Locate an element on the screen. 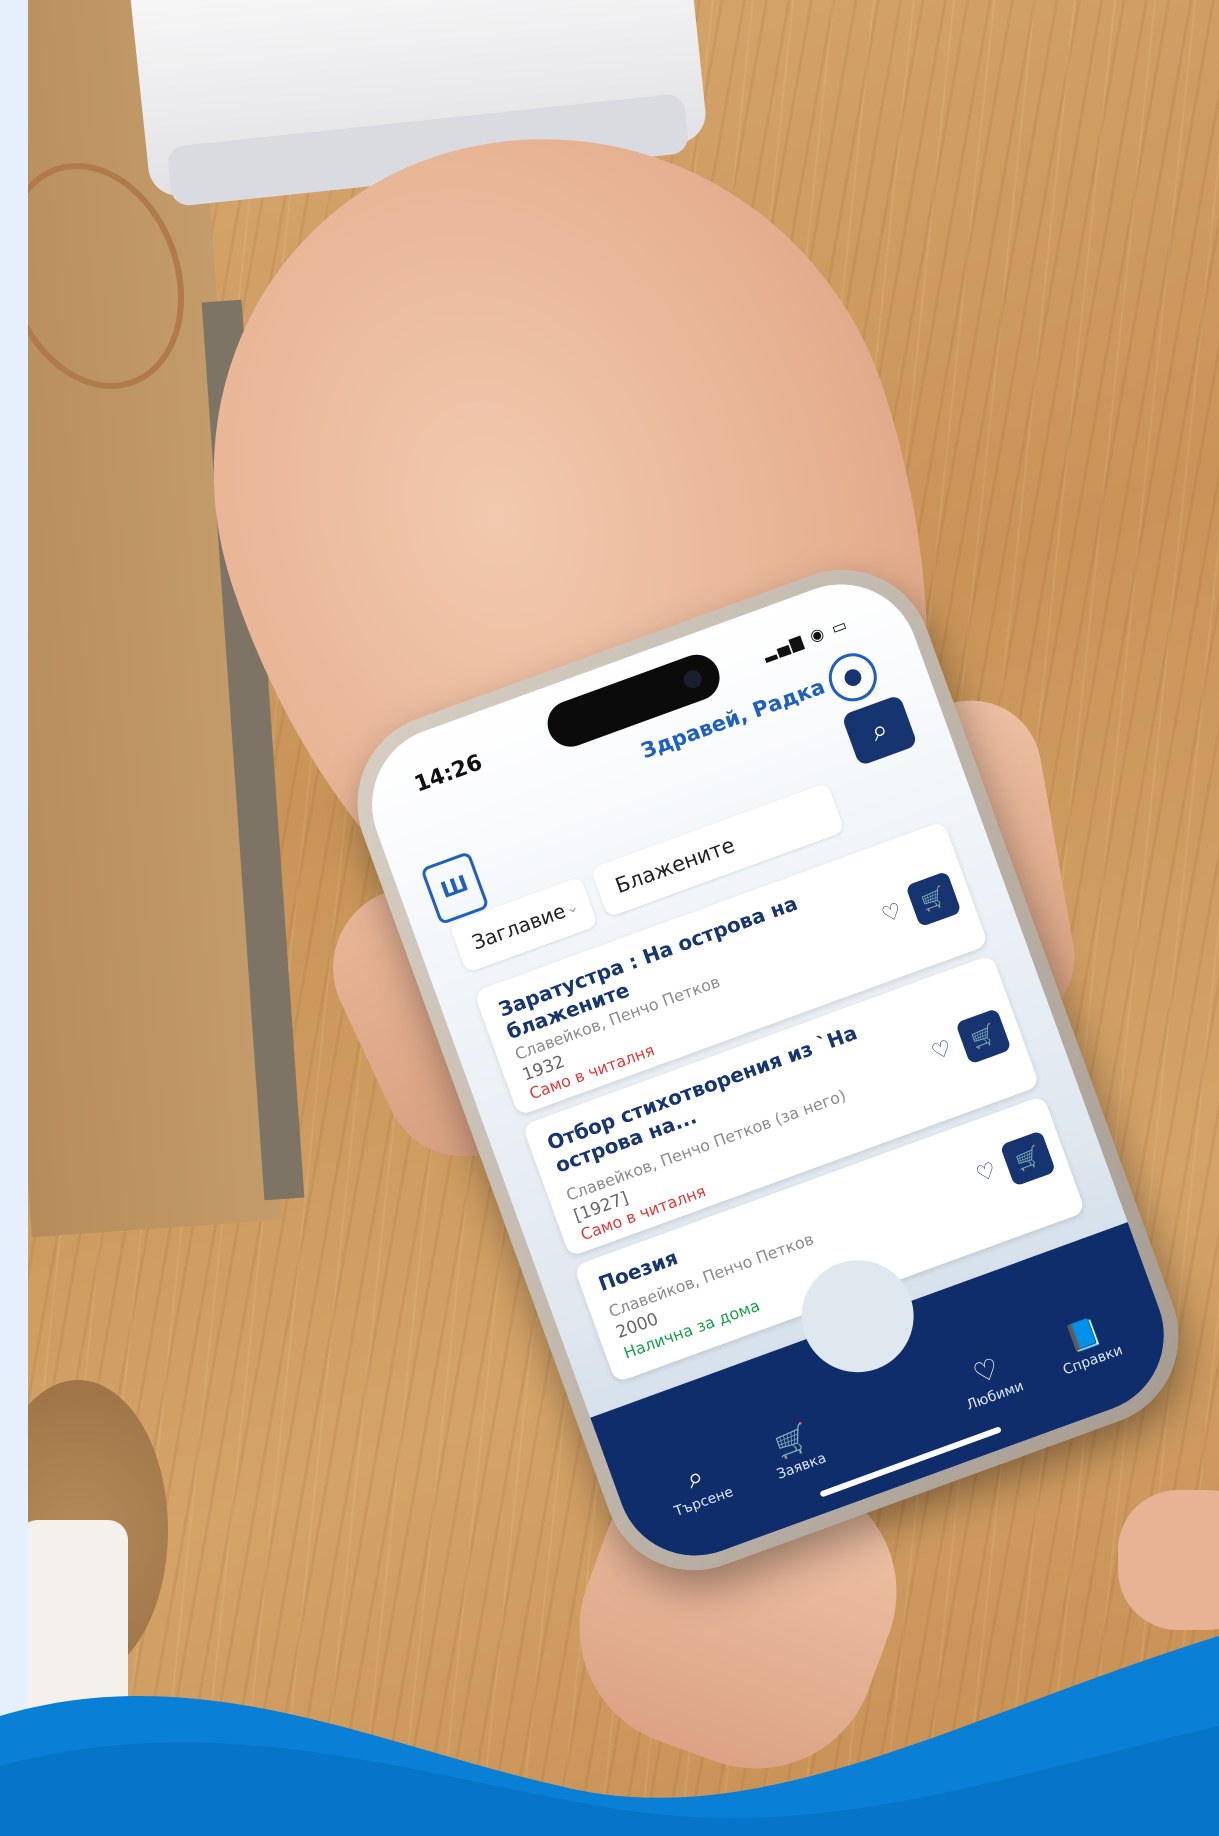 The width and height of the screenshot is (1219, 1836). home-indicator is located at coordinates (910, 1462).